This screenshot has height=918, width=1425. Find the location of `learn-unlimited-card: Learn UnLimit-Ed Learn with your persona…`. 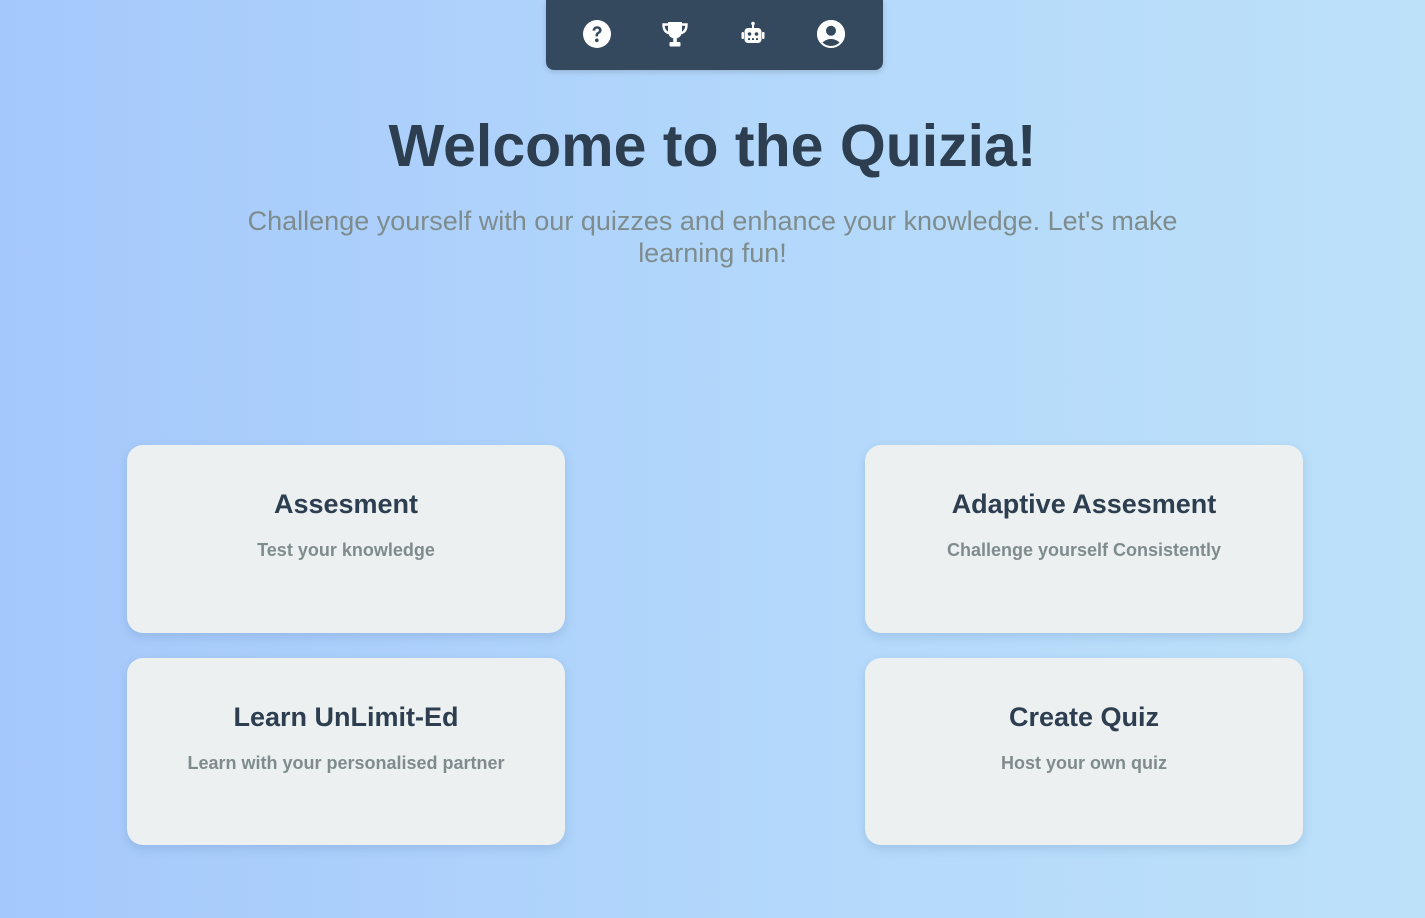

learn-unlimited-card: Learn UnLimit-Ed Learn with your persona… is located at coordinates (346, 751).